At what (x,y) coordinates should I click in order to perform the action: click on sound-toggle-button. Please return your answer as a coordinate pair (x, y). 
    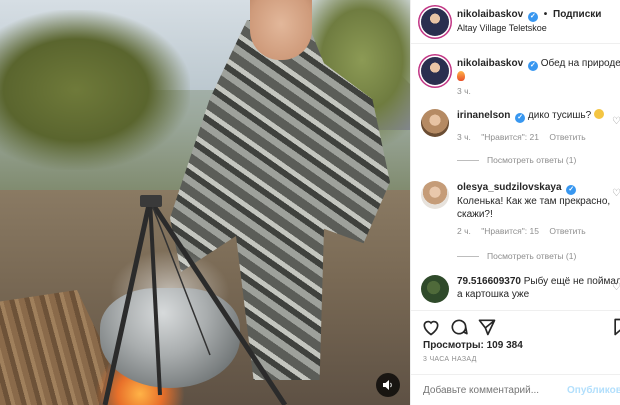
    Looking at the image, I should click on (388, 385).